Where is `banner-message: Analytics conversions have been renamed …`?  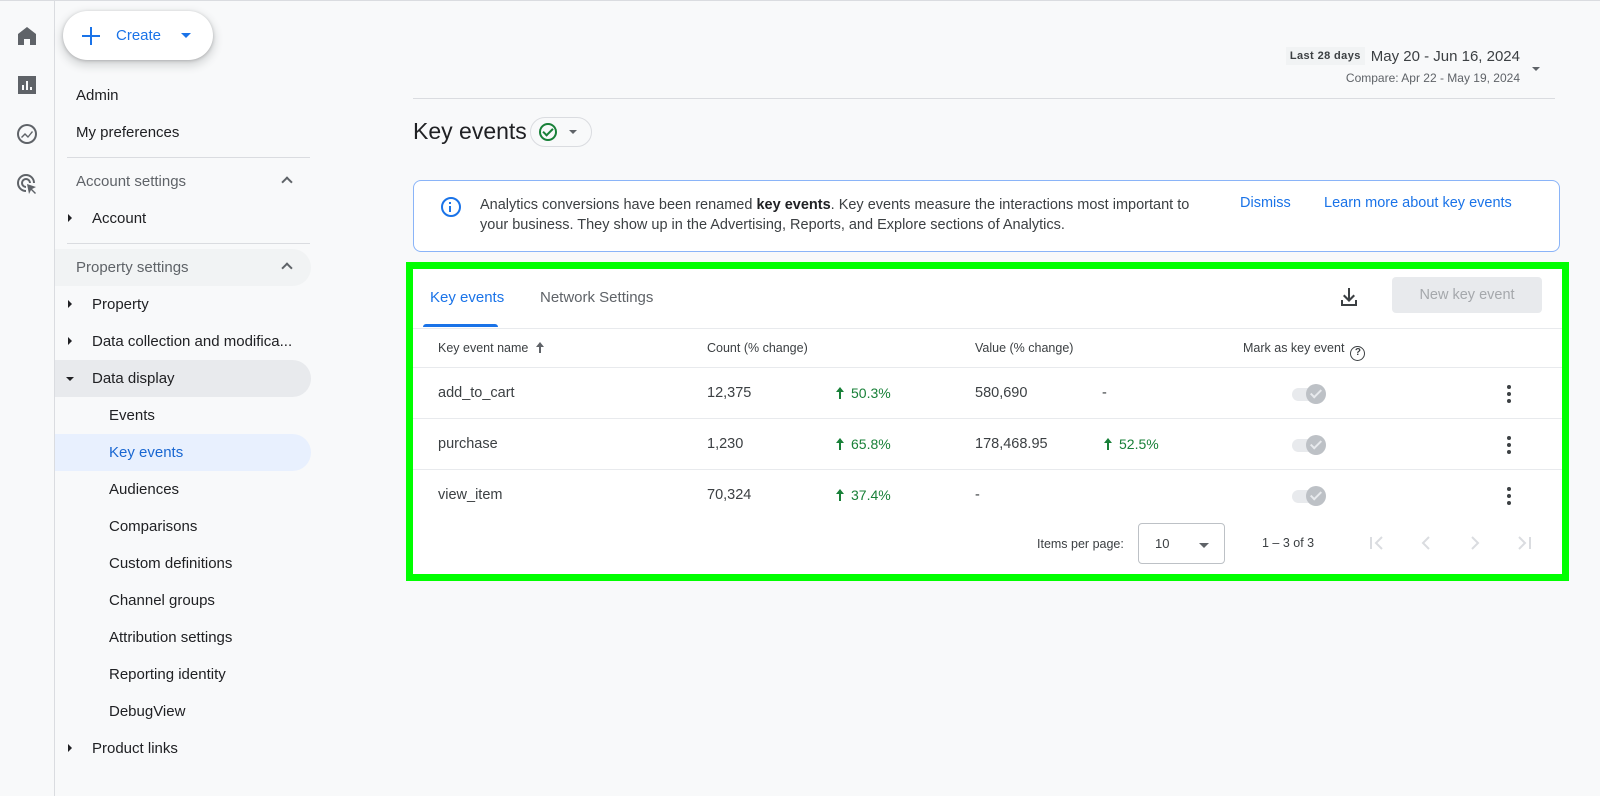 banner-message: Analytics conversions have been renamed … is located at coordinates (850, 215).